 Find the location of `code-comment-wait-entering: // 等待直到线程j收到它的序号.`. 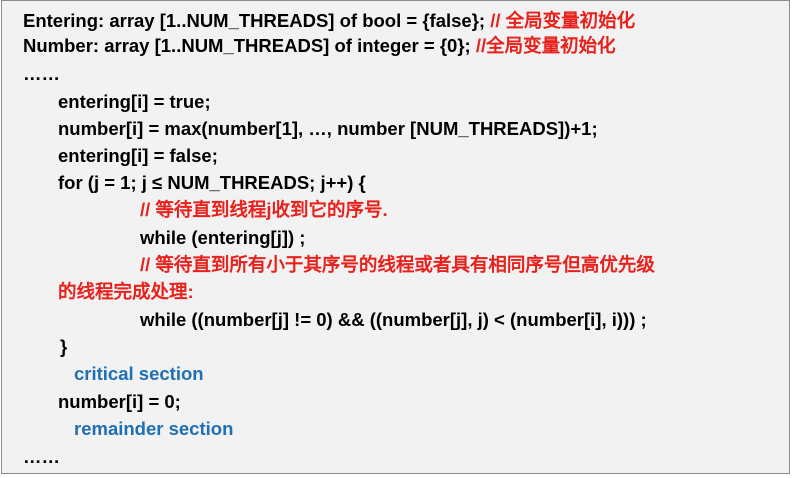

code-comment-wait-entering: // 等待直到线程j收到它的序号. is located at coordinates (264, 209).